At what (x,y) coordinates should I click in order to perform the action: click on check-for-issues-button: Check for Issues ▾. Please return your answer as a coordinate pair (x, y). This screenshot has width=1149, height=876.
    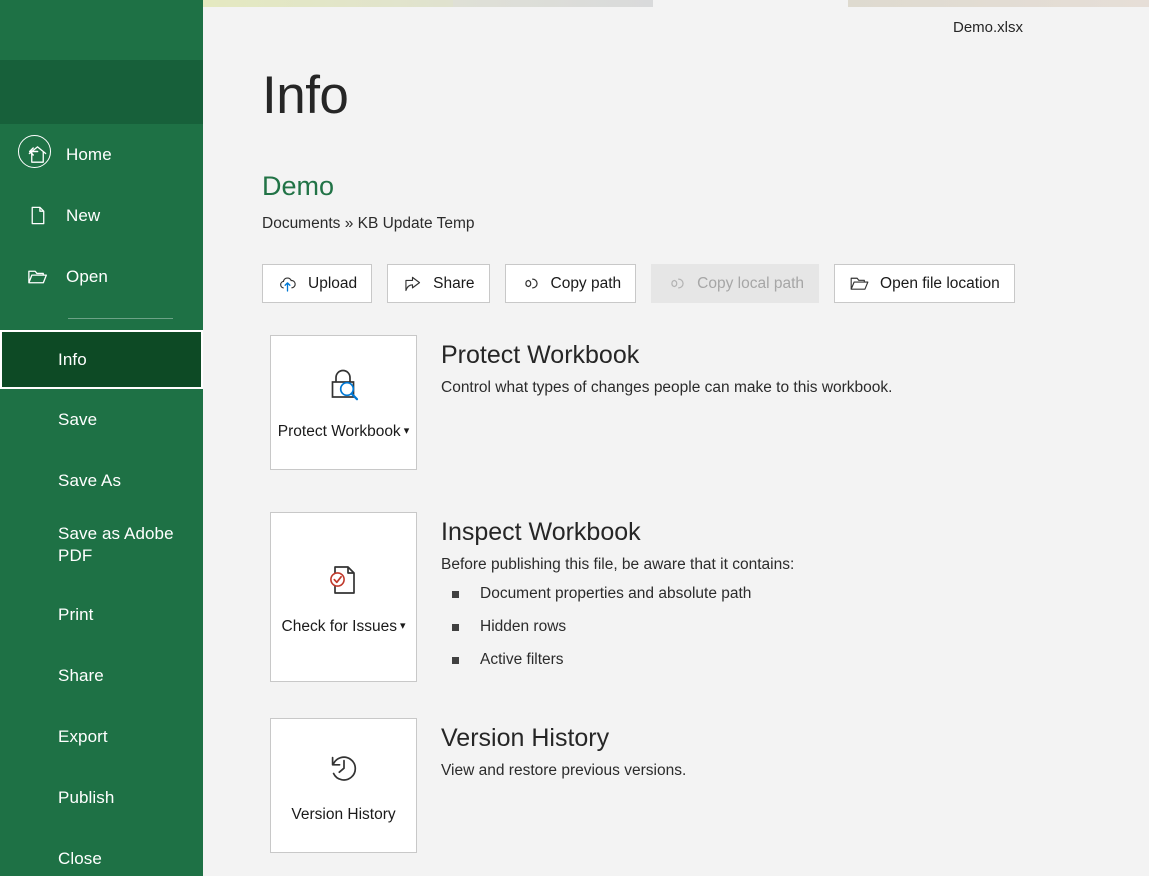
    Looking at the image, I should click on (343, 597).